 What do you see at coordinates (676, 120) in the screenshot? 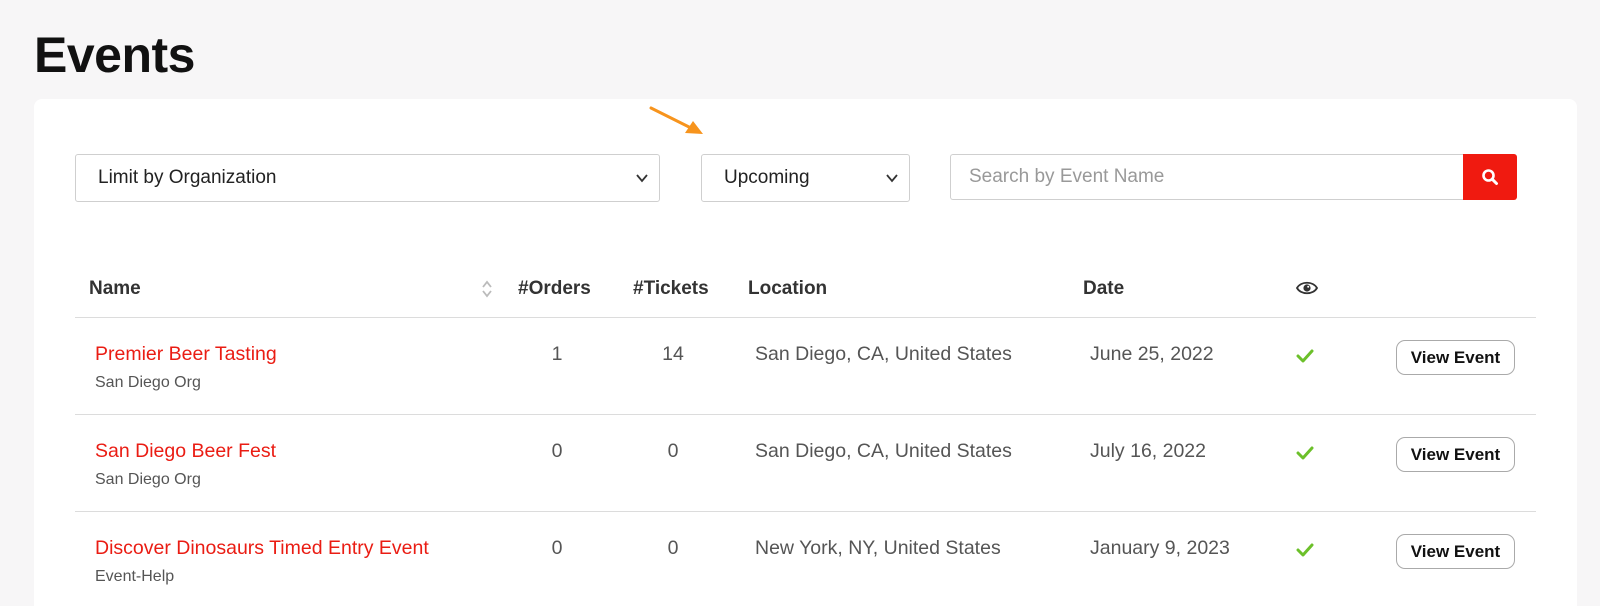
I see `arrow-icon` at bounding box center [676, 120].